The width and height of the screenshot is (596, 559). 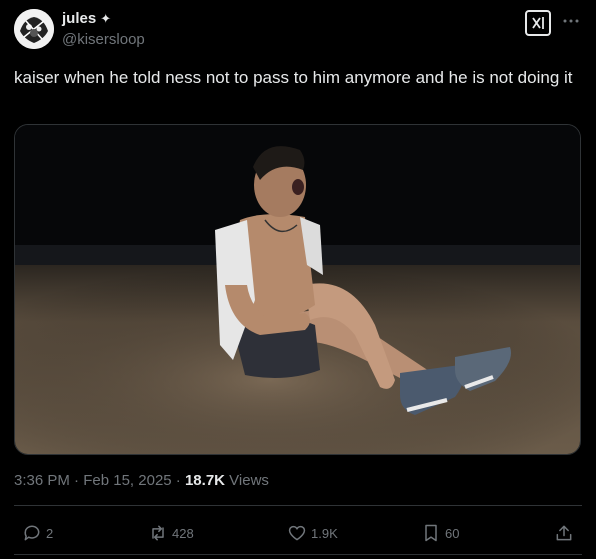 What do you see at coordinates (204, 480) in the screenshot?
I see `views-count: 18.7K` at bounding box center [204, 480].